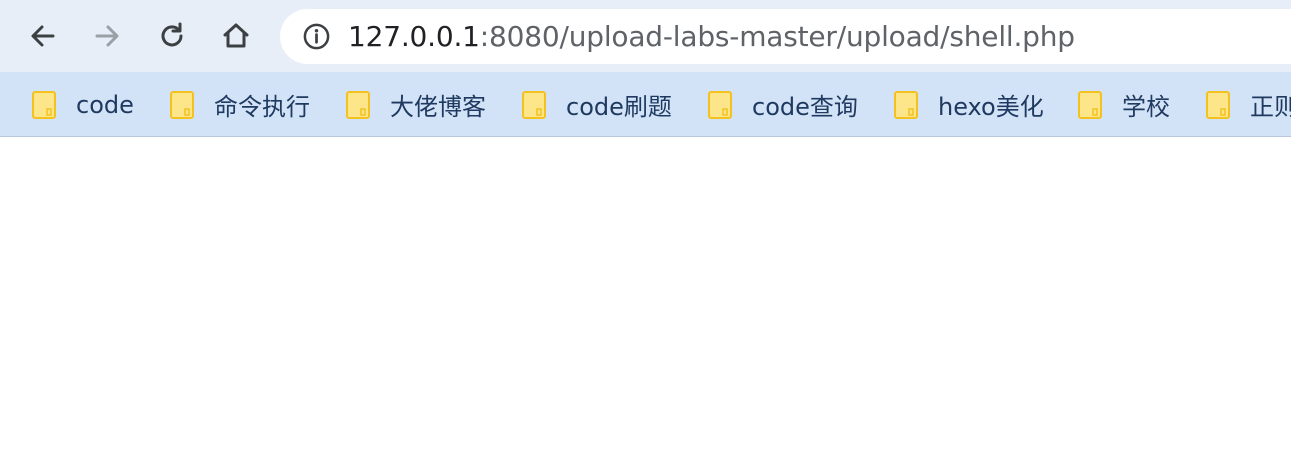 The height and width of the screenshot is (454, 1291). Describe the element at coordinates (1248, 104) in the screenshot. I see `bookmark-folder: 正则` at that location.